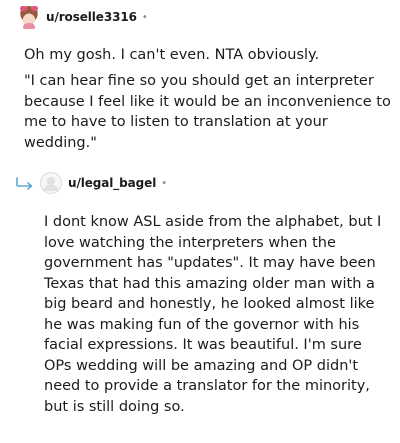 The height and width of the screenshot is (443, 400). I want to click on reply-arrow-icon, so click(24, 183).